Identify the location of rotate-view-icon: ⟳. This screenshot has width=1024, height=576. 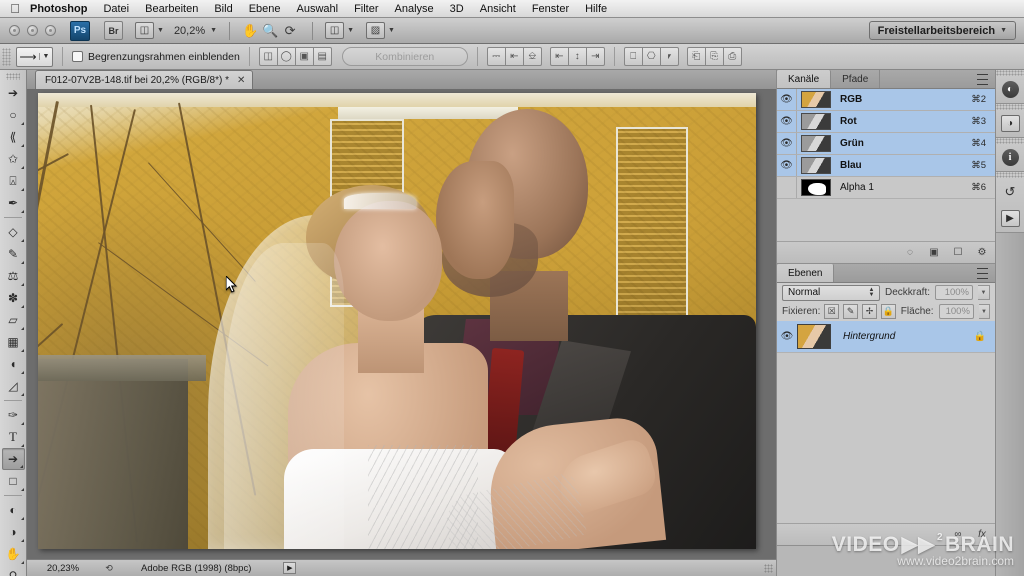
(290, 30).